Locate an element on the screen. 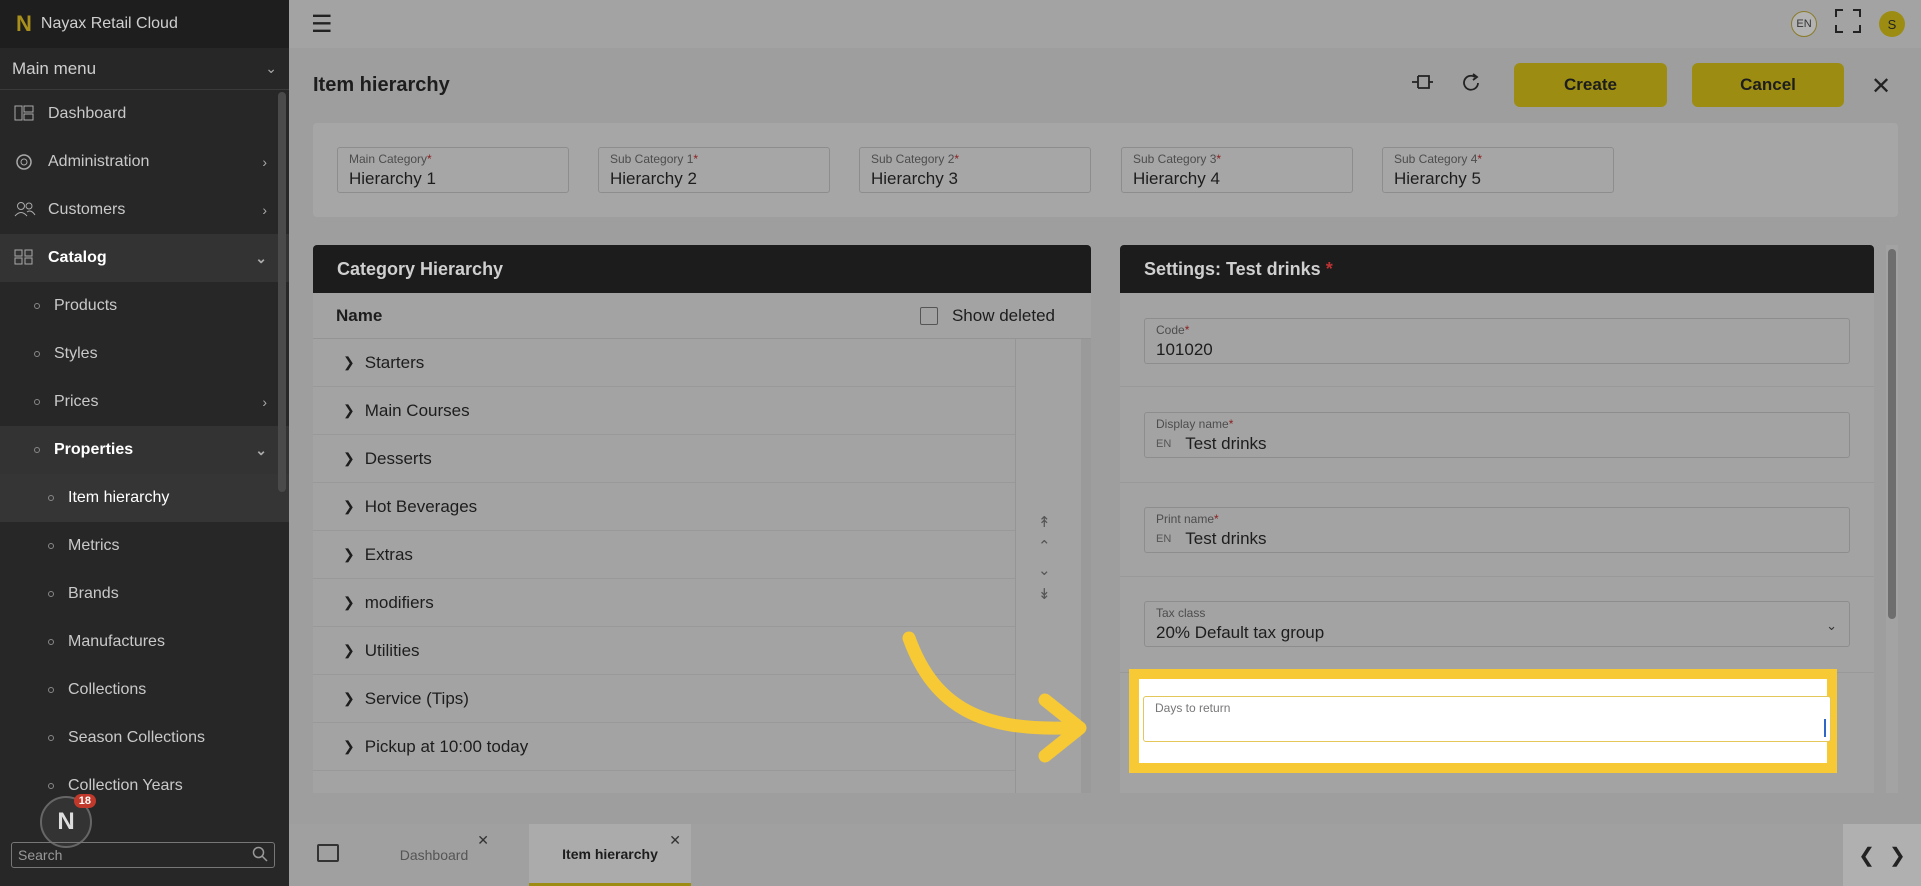  language-tag: EN is located at coordinates (1164, 539).